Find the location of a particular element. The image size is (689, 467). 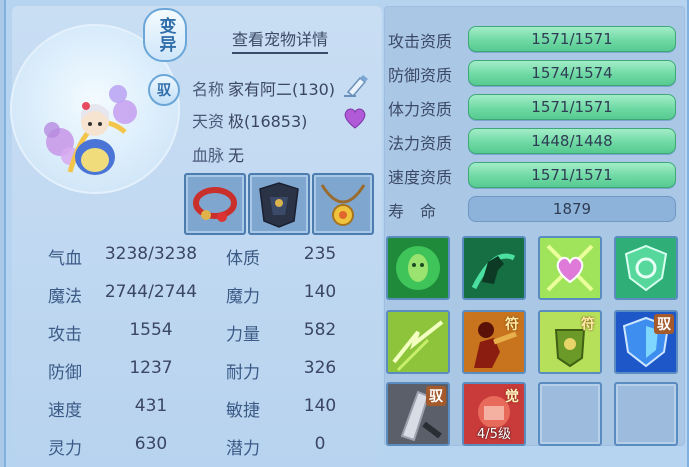

red-beaded-bracelet-icon is located at coordinates (215, 204).